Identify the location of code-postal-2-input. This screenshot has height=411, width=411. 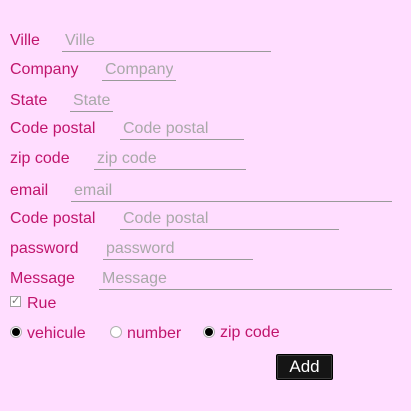
(229, 219).